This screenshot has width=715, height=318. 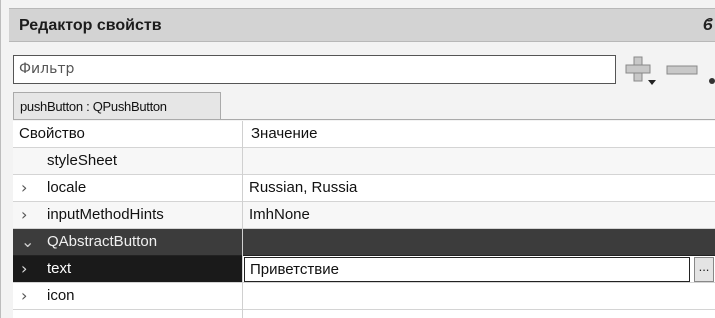 I want to click on panel-title: Редактор свойств, so click(x=90, y=25).